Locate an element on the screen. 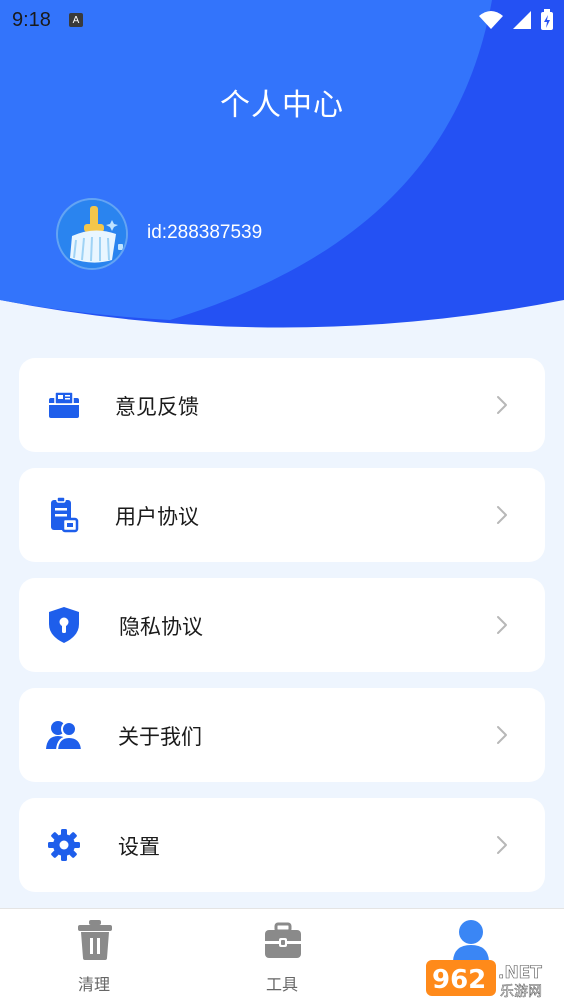 The height and width of the screenshot is (1004, 564). feedback-icon is located at coordinates (64, 405).